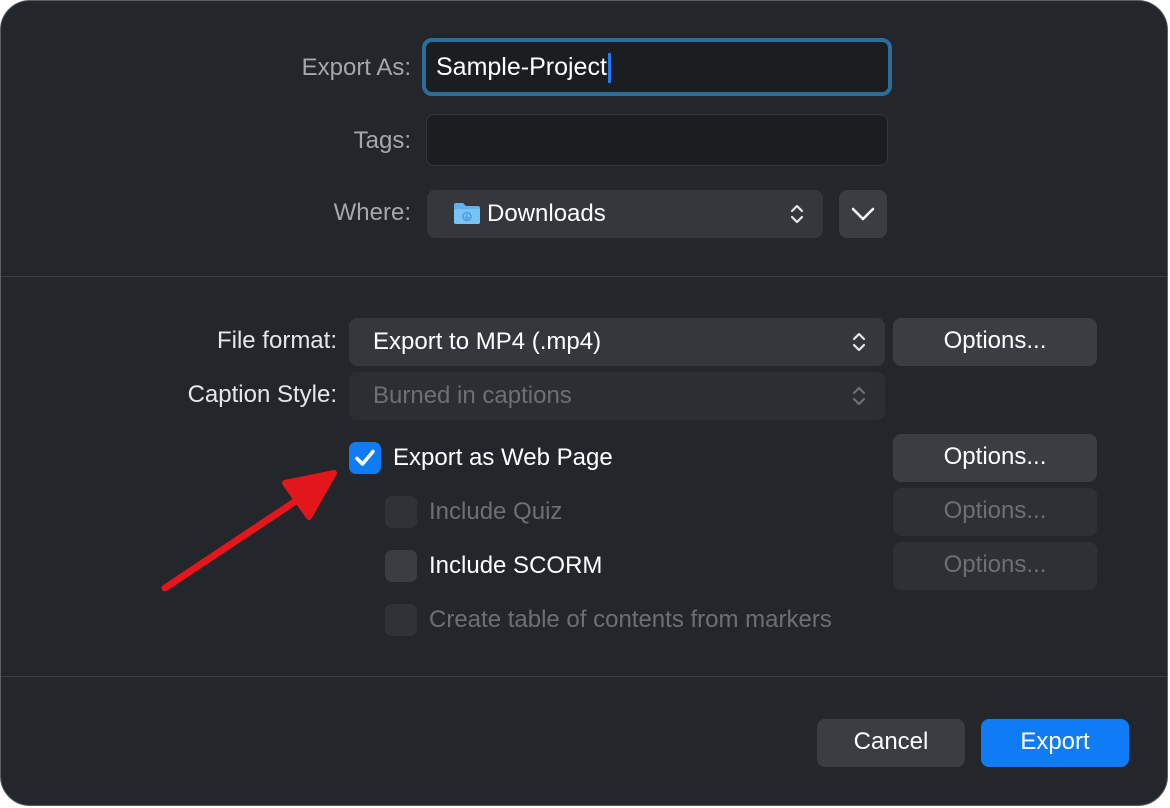 This screenshot has width=1170, height=808. Describe the element at coordinates (503, 457) in the screenshot. I see `export-web-page-label: Export as Web Page` at that location.